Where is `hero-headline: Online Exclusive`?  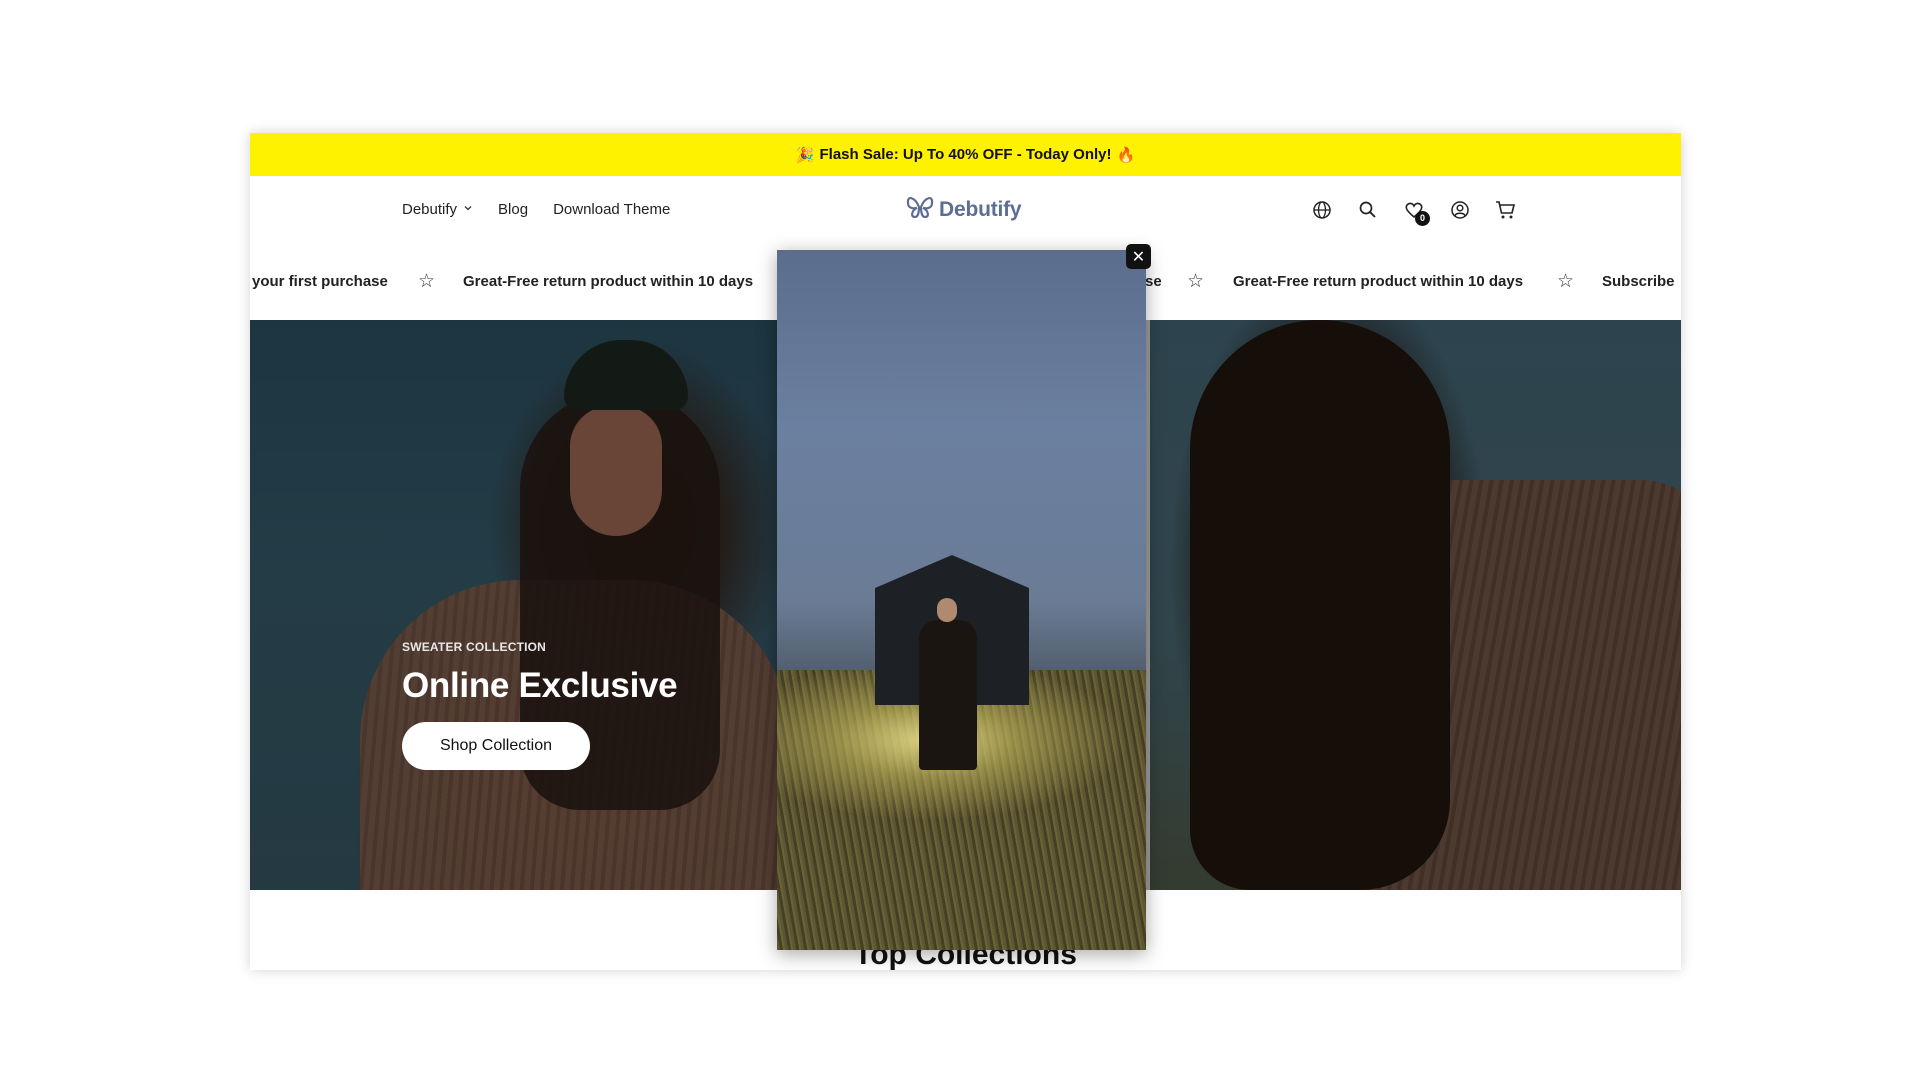 hero-headline: Online Exclusive is located at coordinates (540, 685).